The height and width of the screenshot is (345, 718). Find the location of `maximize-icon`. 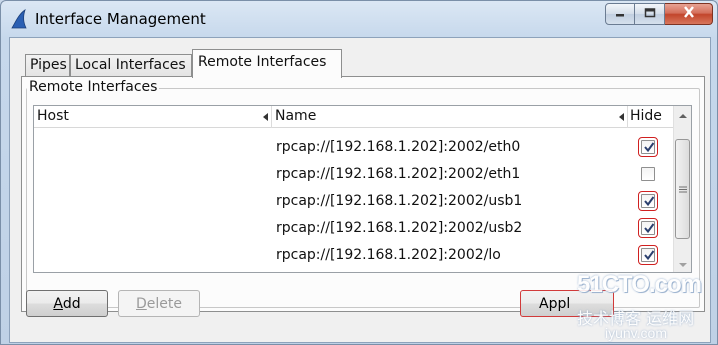

maximize-icon is located at coordinates (650, 14).